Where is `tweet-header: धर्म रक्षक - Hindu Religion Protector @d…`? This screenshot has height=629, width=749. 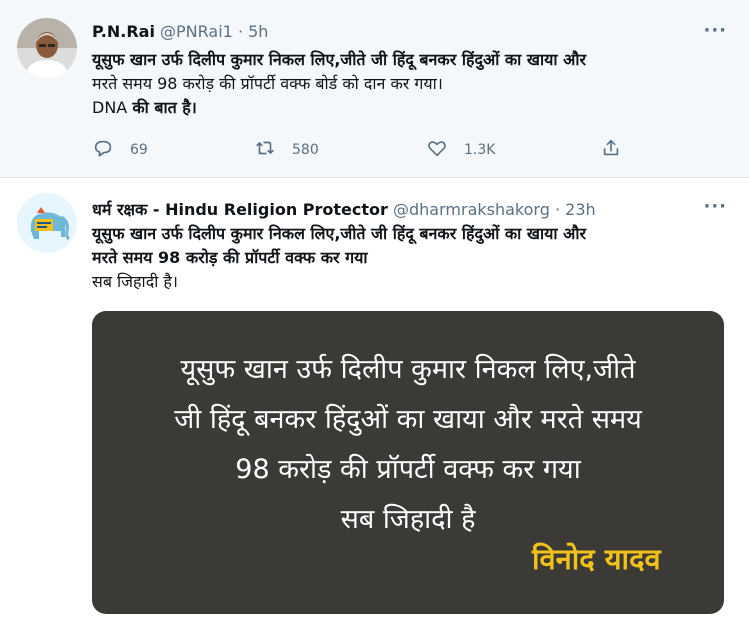 tweet-header: धर्म रक्षक - Hindu Religion Protector @d… is located at coordinates (344, 209).